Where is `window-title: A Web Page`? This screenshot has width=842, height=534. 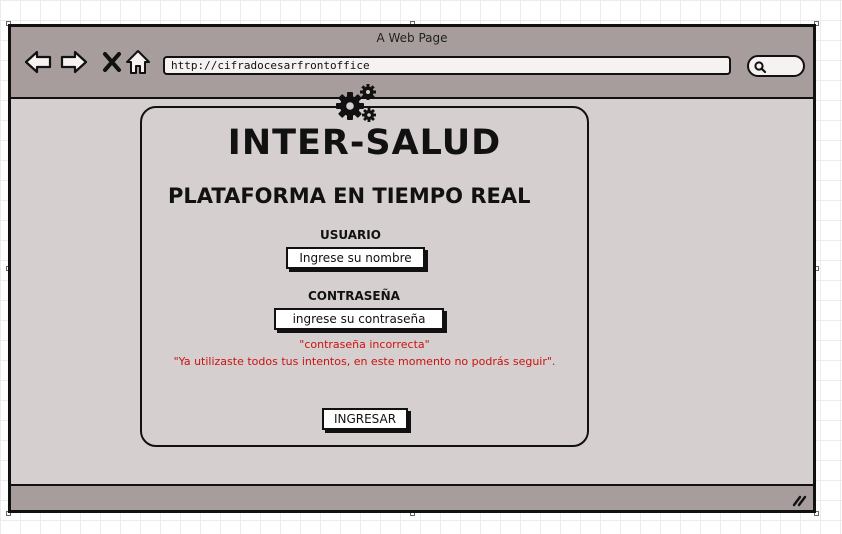 window-title: A Web Page is located at coordinates (412, 38).